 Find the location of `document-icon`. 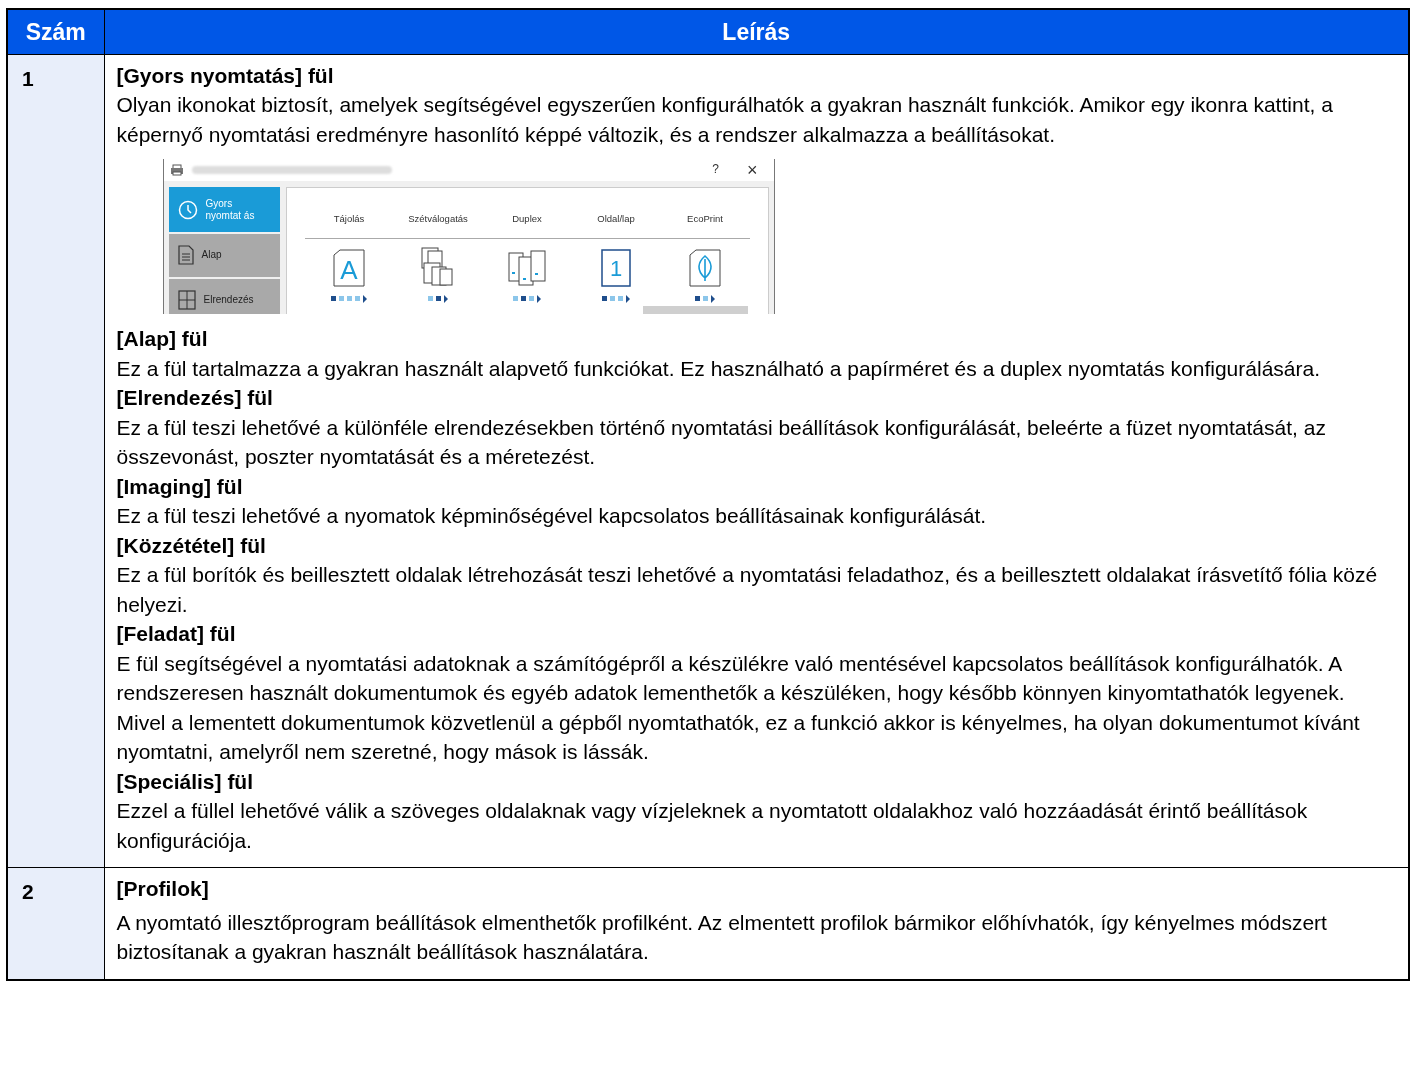

document-icon is located at coordinates (185, 255).